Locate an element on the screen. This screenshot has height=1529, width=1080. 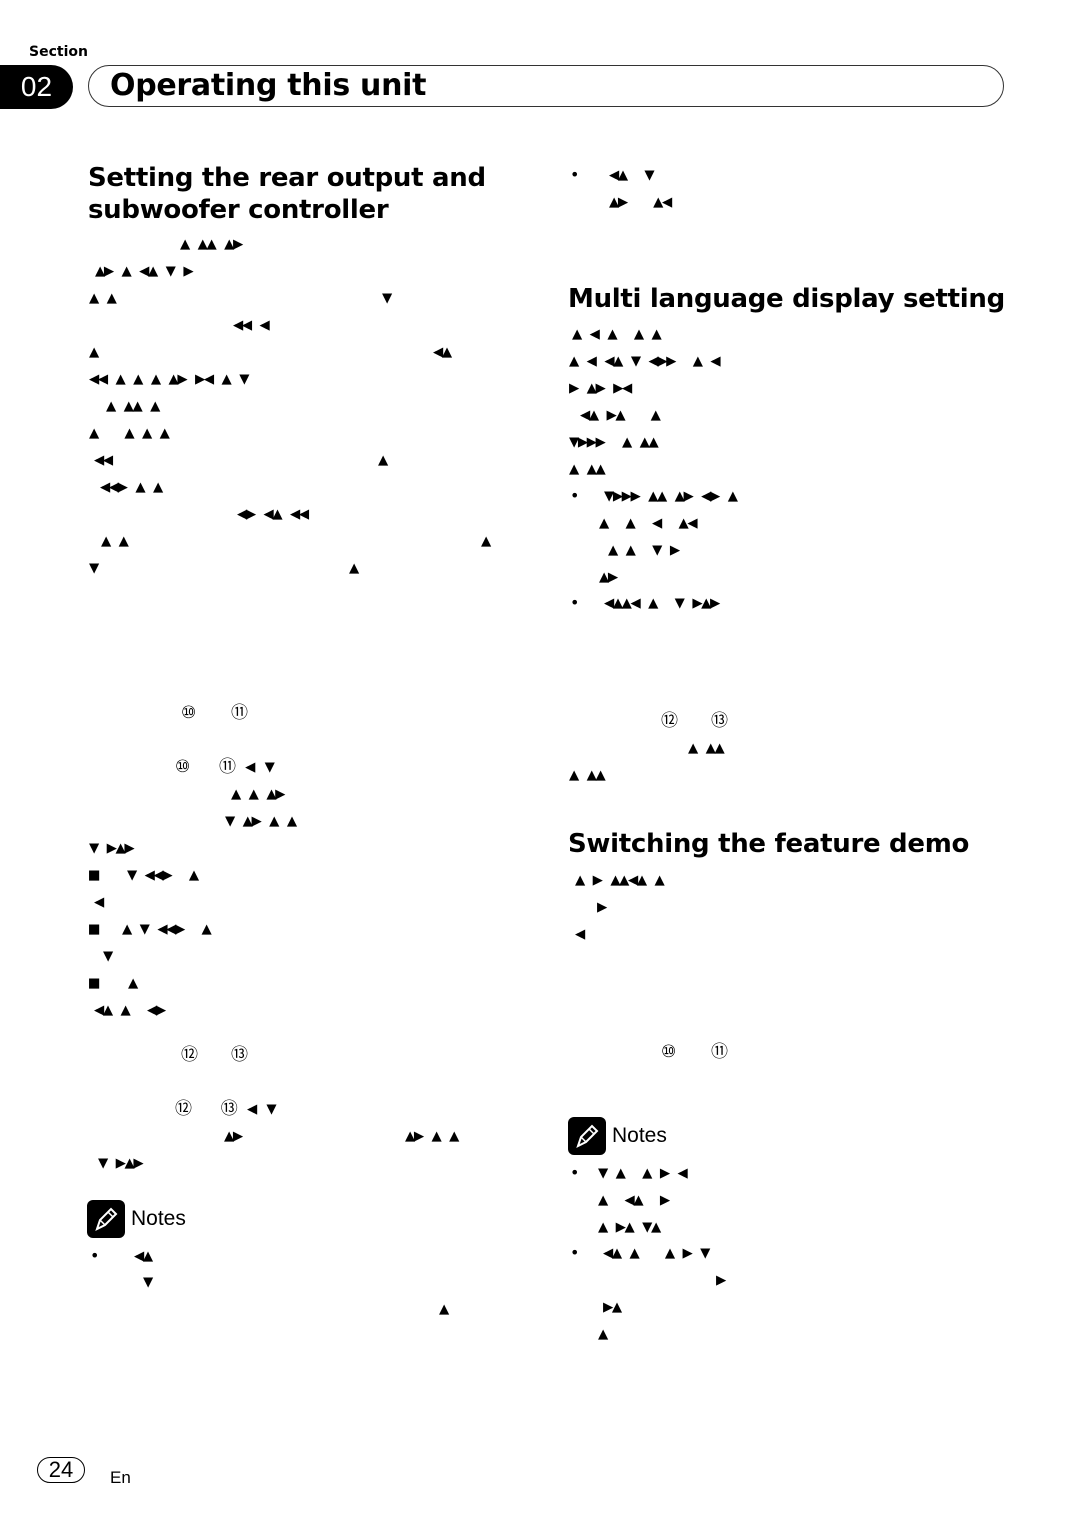
option-subtext: ◀ is located at coordinates (99, 902).